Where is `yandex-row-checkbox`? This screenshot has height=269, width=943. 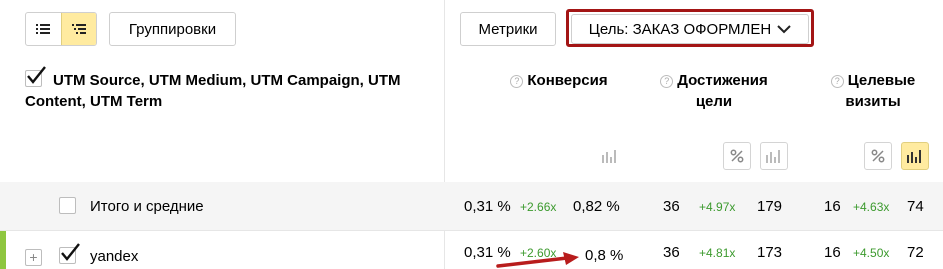 yandex-row-checkbox is located at coordinates (69, 253).